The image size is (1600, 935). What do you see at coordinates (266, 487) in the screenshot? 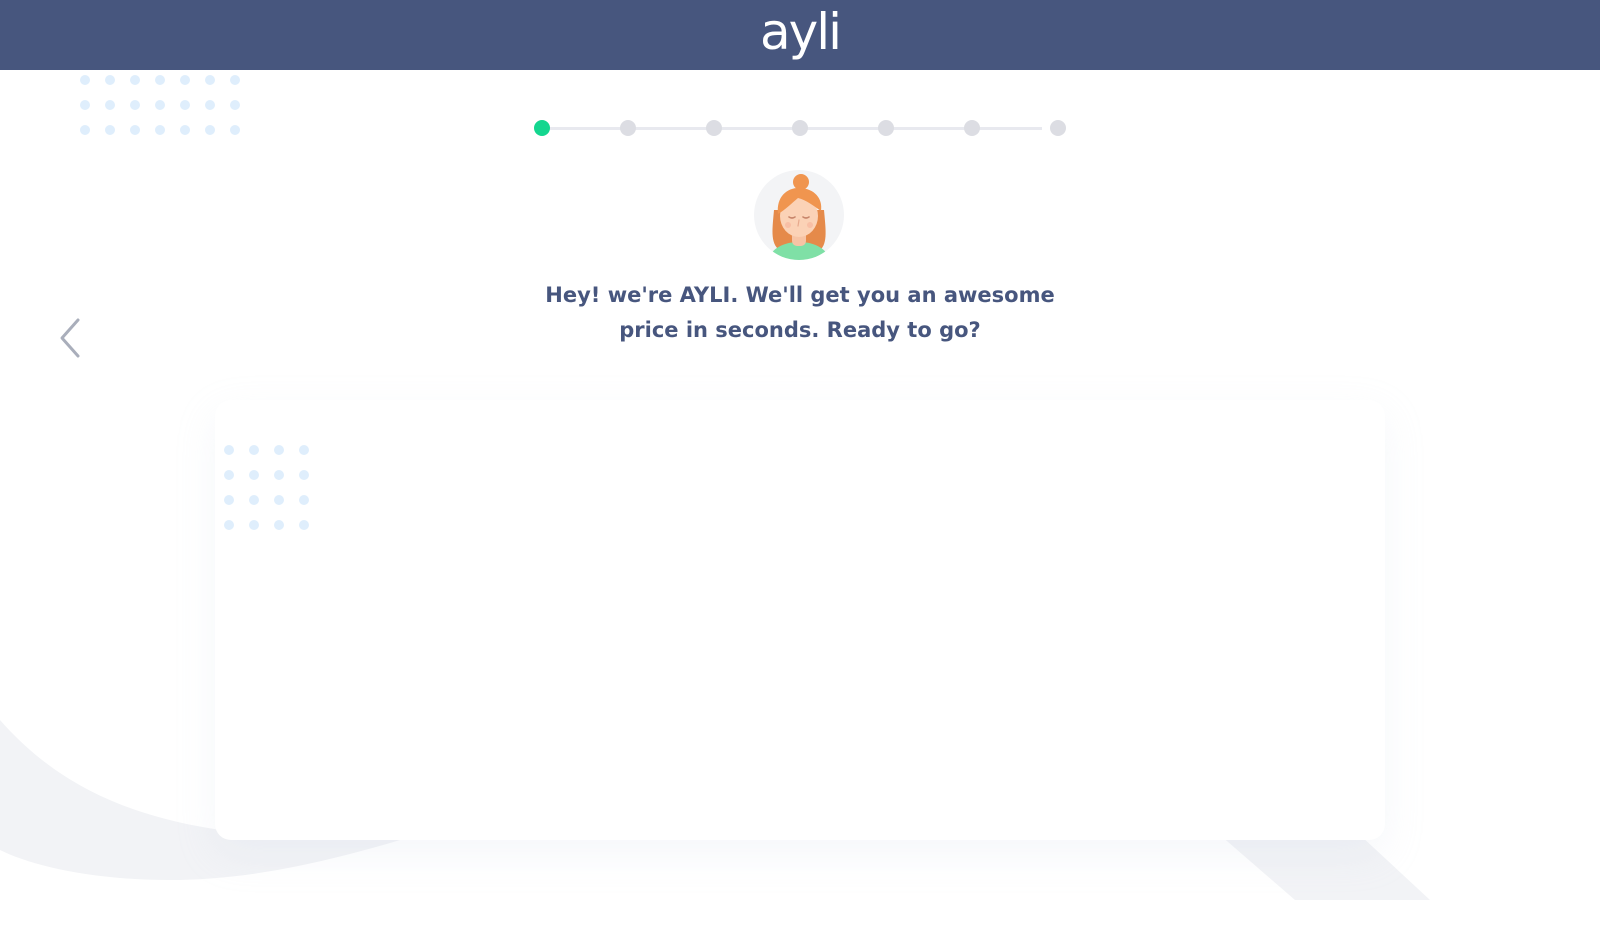
I see `dot-pattern-card` at bounding box center [266, 487].